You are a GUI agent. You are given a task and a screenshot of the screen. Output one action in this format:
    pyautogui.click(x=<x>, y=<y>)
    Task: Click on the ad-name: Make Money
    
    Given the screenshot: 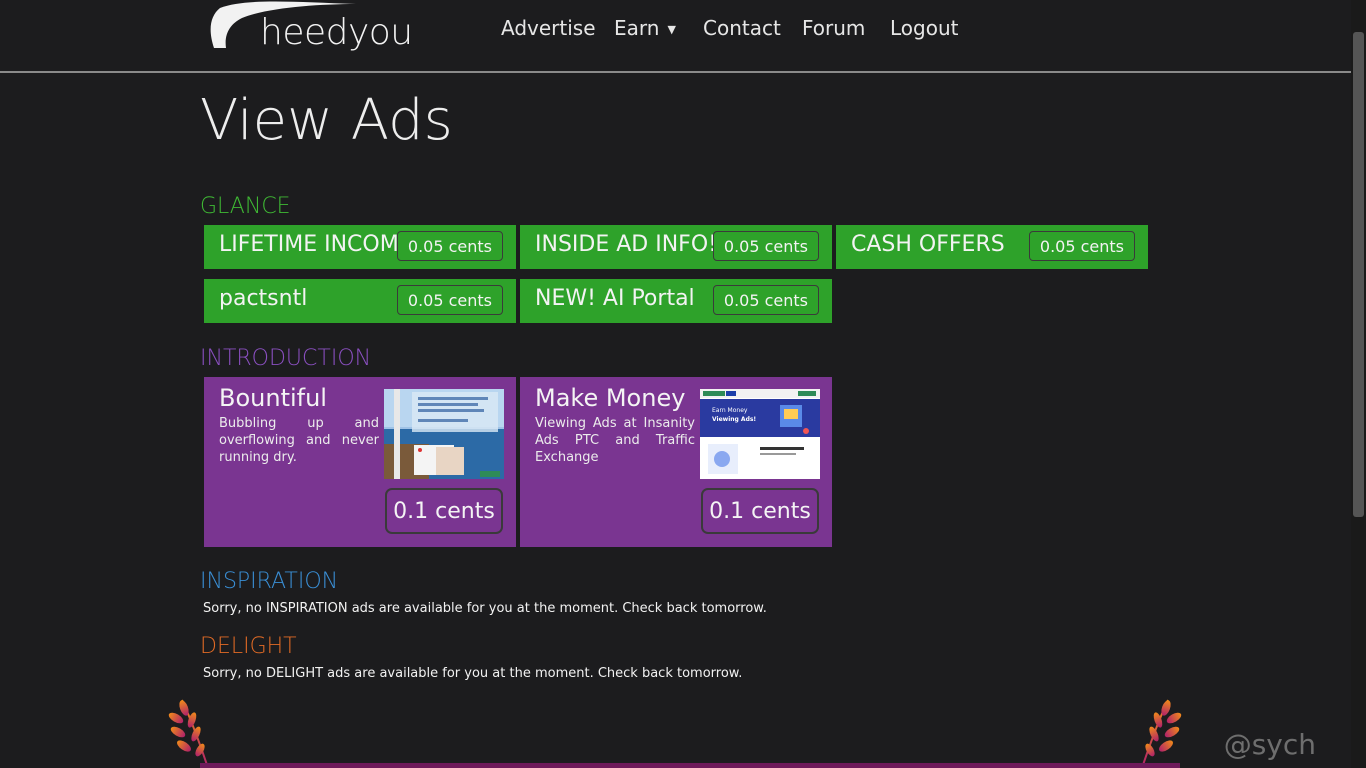 What is the action you would take?
    pyautogui.click(x=610, y=398)
    